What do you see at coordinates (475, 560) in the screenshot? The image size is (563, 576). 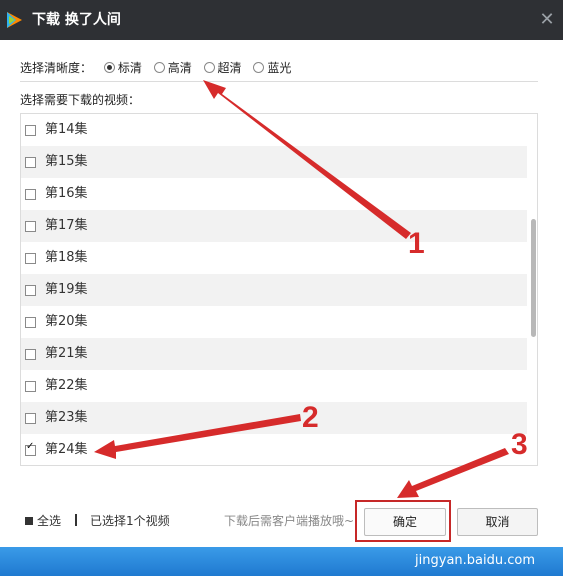 I see `watermark: jingyan.baidu.com` at bounding box center [475, 560].